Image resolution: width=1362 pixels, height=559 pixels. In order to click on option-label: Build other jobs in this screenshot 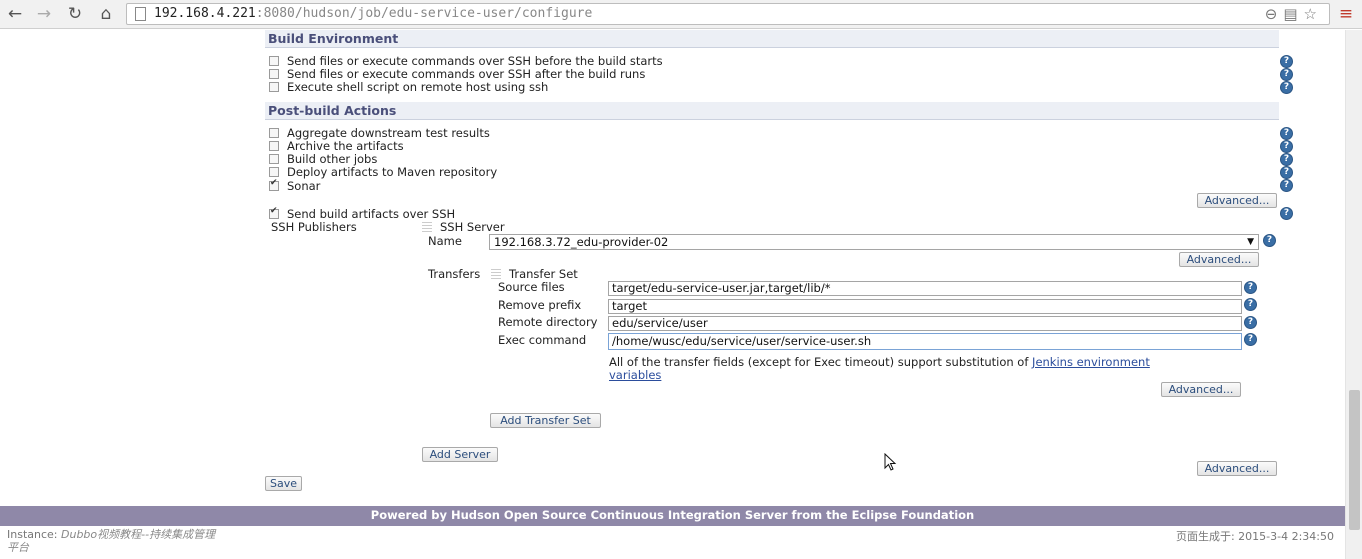, I will do `click(332, 159)`.